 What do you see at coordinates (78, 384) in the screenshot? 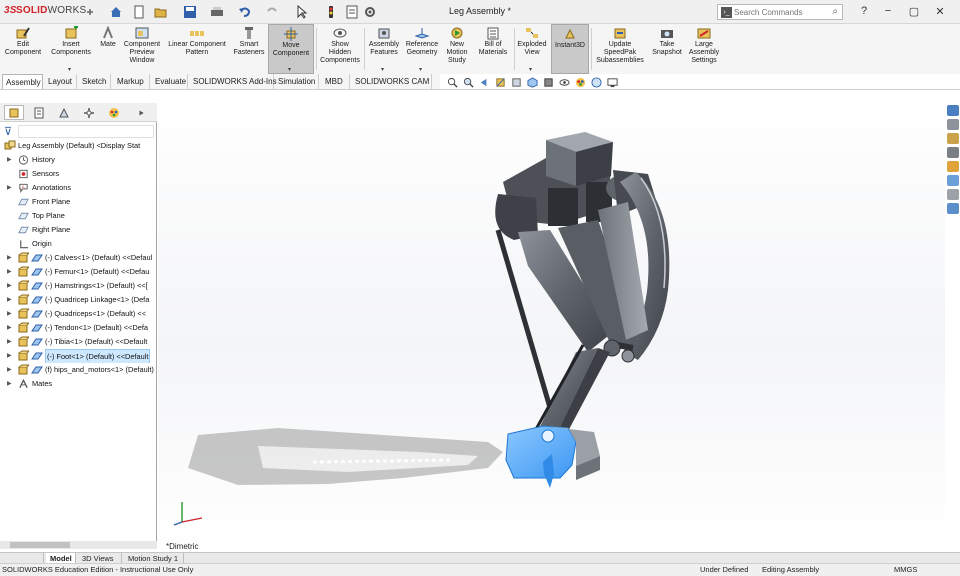
I see `tree-item-mates: ▶ Mates` at bounding box center [78, 384].